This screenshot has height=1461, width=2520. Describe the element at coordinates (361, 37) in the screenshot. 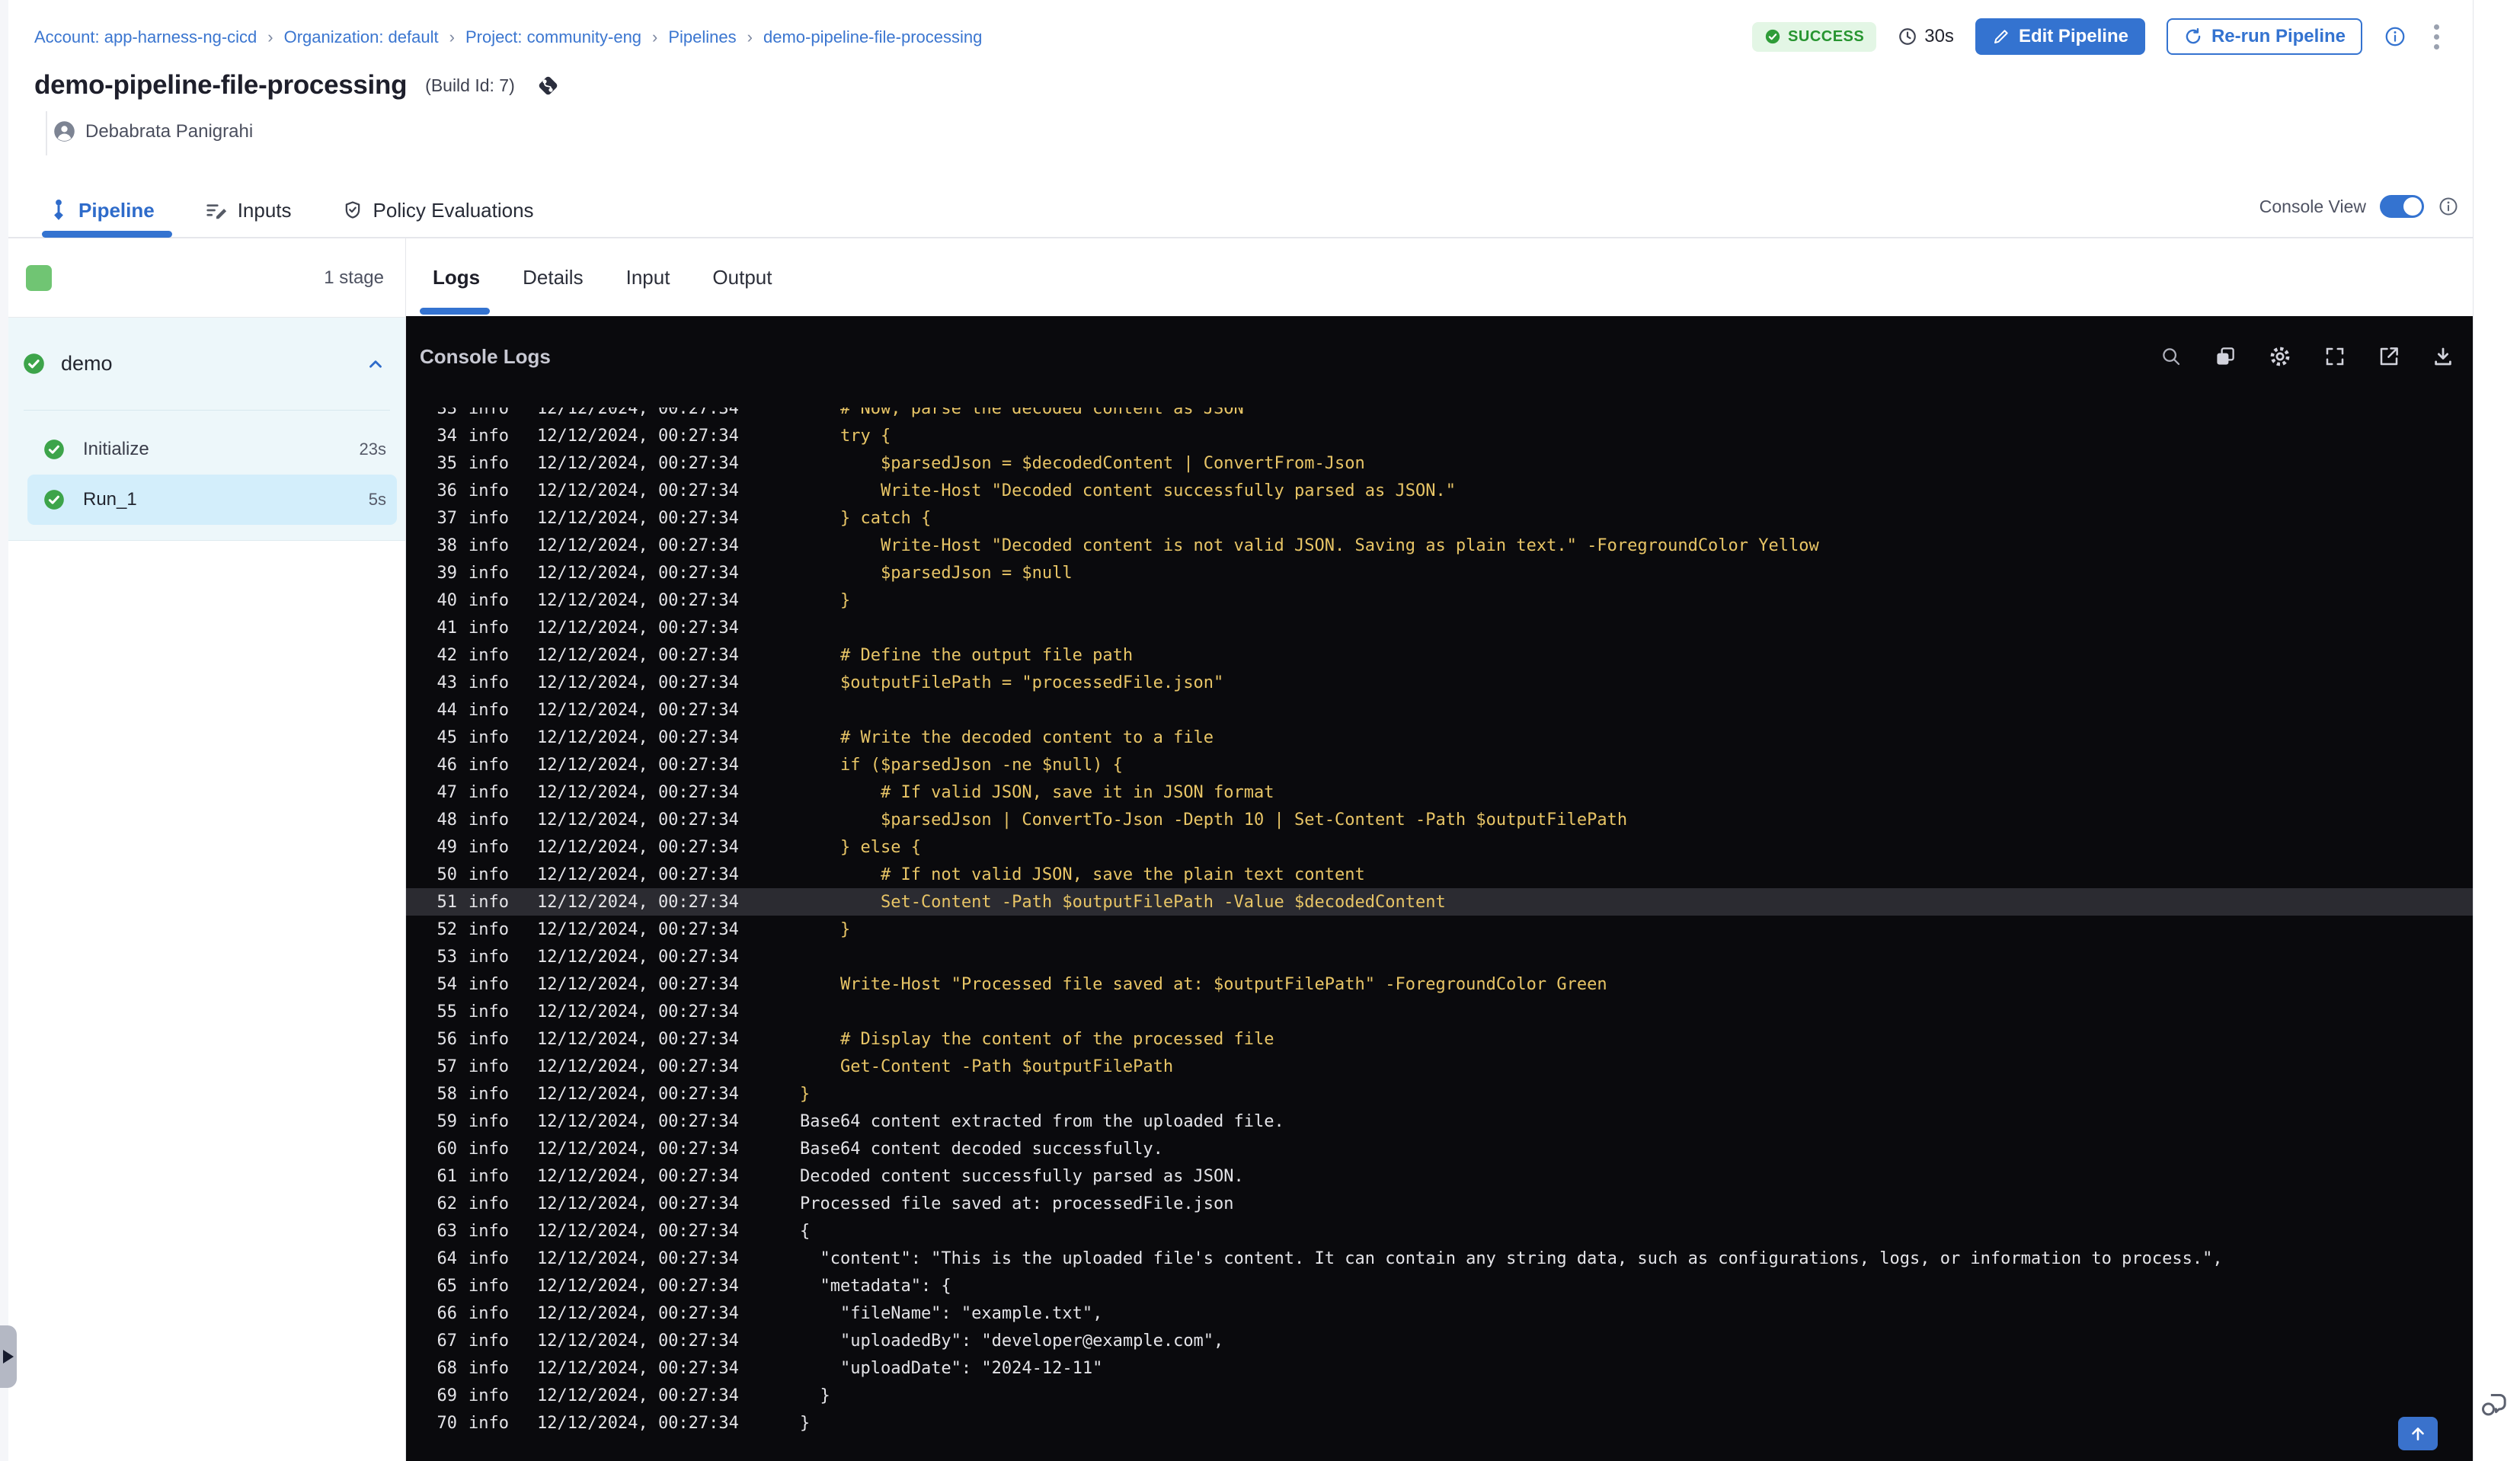

I see `breadcrumb-organization: Organization: default` at that location.